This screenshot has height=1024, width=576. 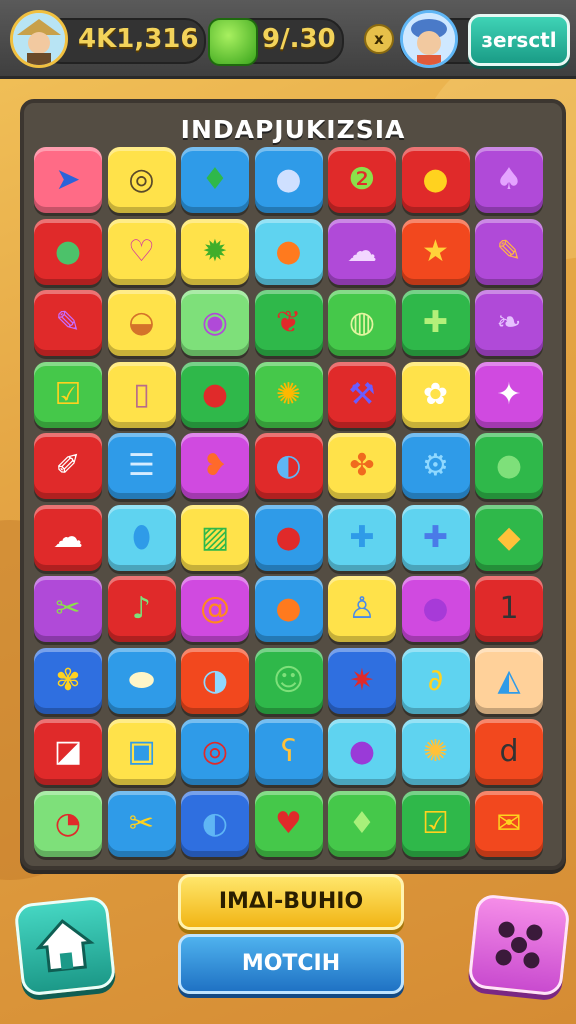 I want to click on game-tile: ☺, so click(x=288, y=680).